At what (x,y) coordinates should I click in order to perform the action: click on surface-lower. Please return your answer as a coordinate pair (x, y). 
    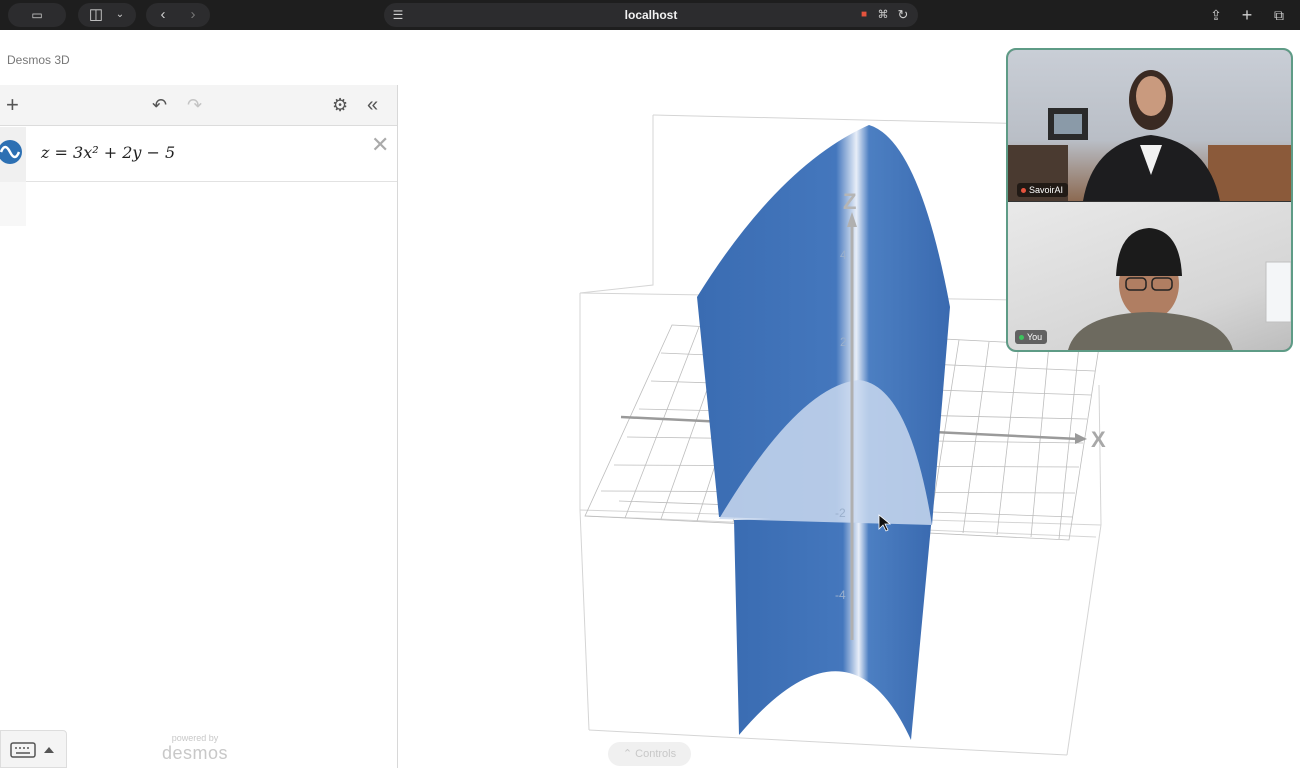
    Looking at the image, I should click on (833, 627).